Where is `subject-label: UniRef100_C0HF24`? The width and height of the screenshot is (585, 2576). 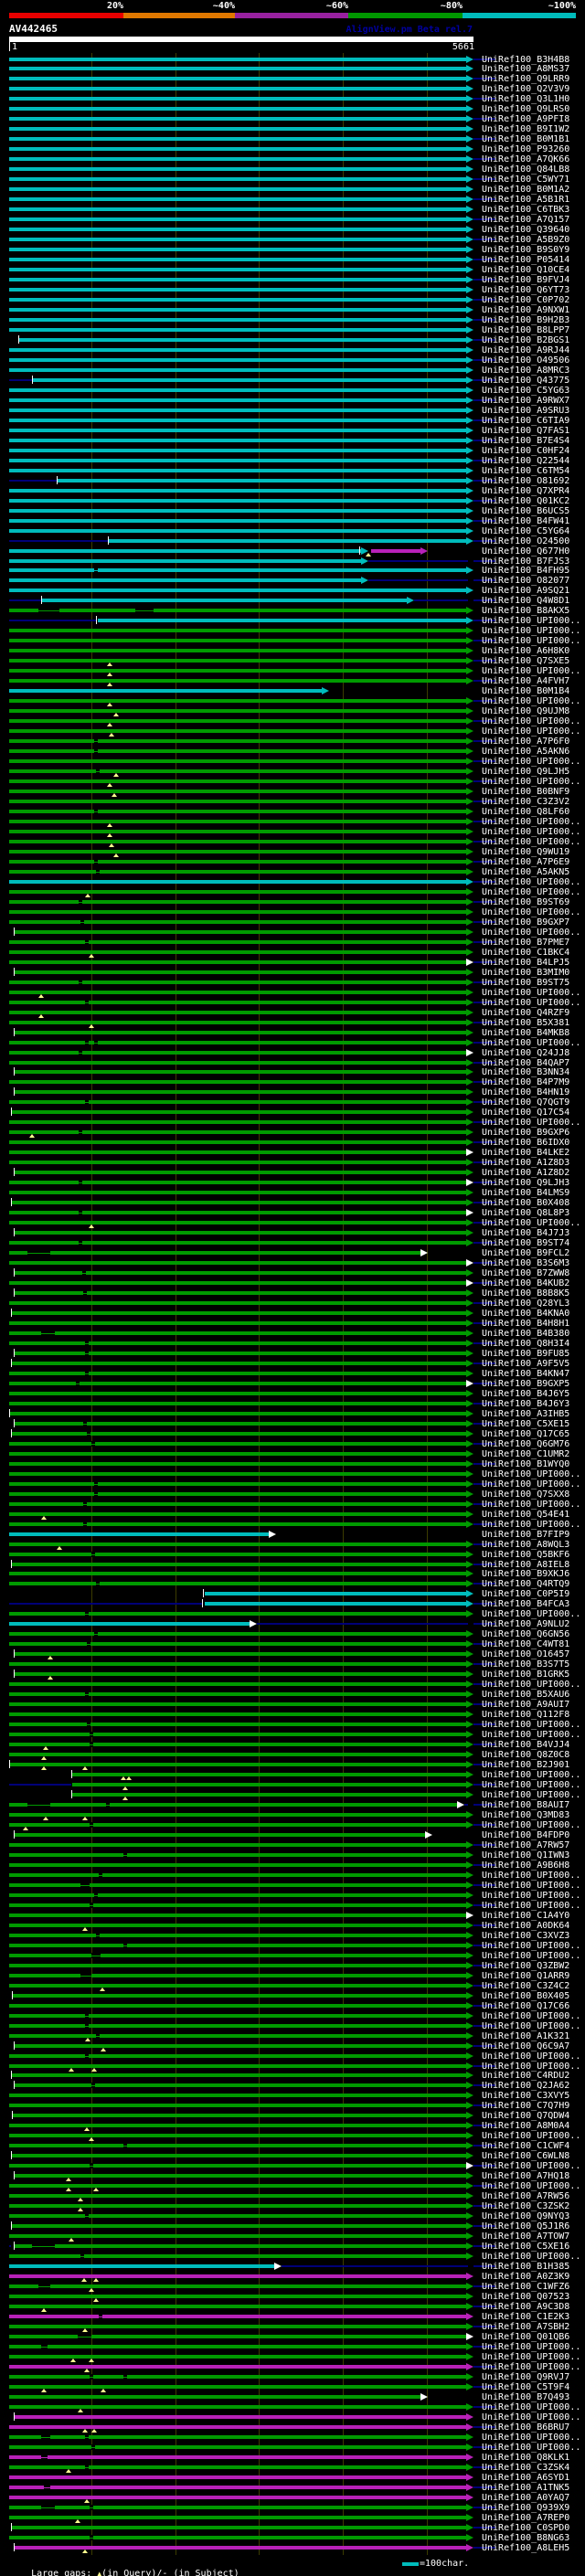 subject-label: UniRef100_C0HF24 is located at coordinates (525, 451).